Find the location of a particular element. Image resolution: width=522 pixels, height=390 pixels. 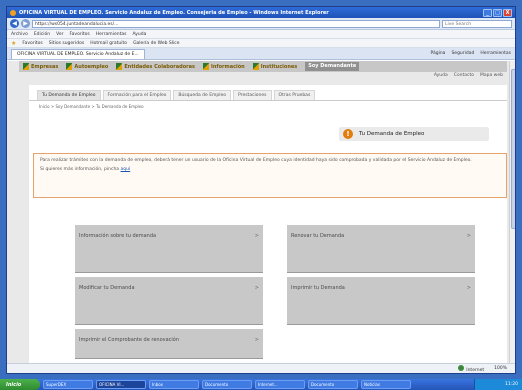

favorites-item: Hotmail gratuito is located at coordinates (108, 43).